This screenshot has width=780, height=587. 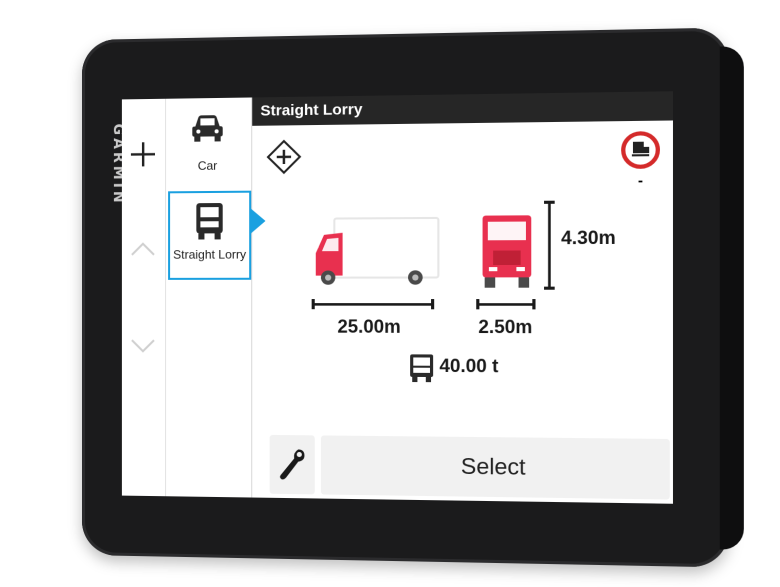 What do you see at coordinates (369, 326) in the screenshot?
I see `length-value: 25.00m` at bounding box center [369, 326].